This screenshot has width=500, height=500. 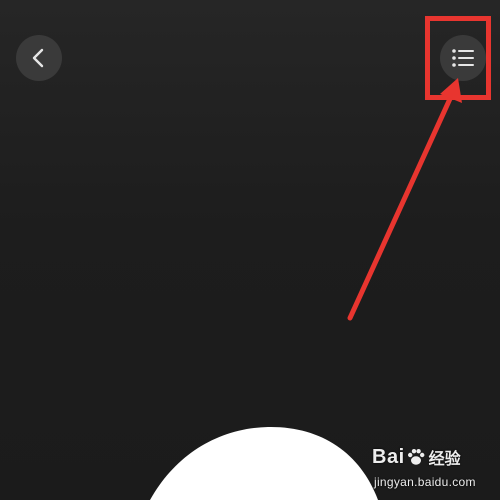 What do you see at coordinates (388, 456) in the screenshot?
I see `watermark-brand-left: Bai` at bounding box center [388, 456].